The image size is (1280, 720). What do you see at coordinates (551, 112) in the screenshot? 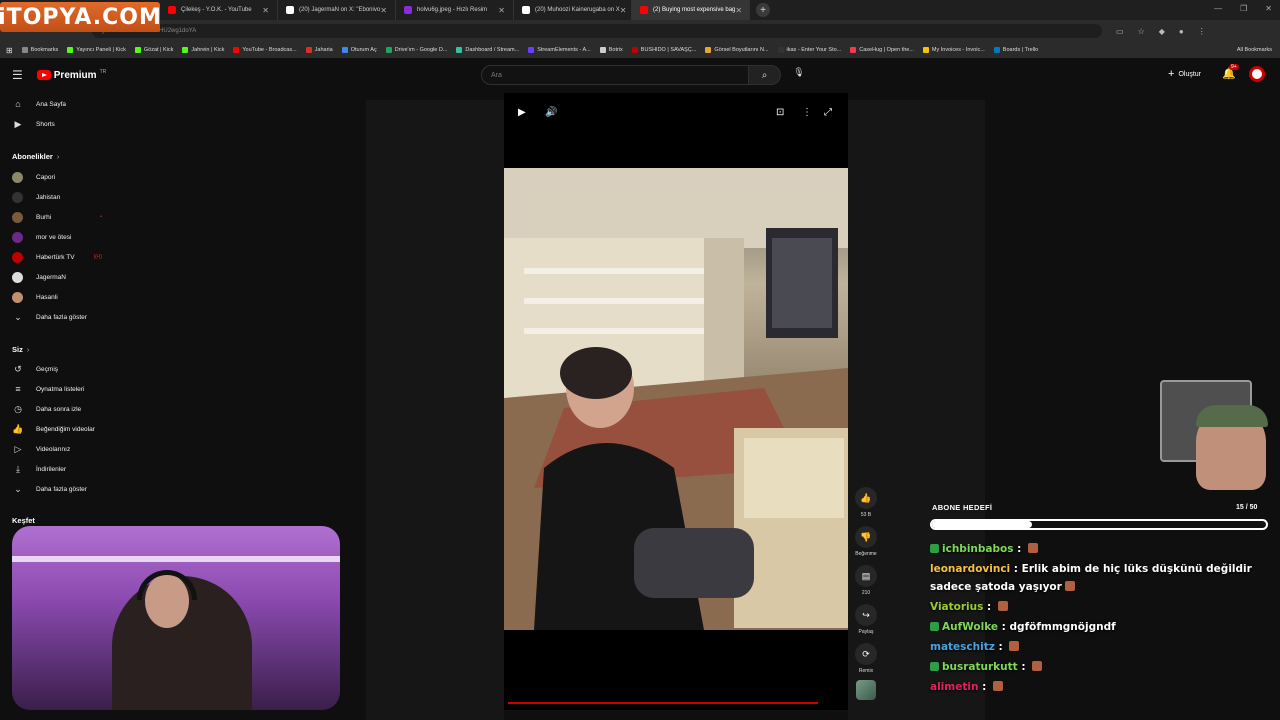
I see `volume-icon: 🔊` at bounding box center [551, 112].